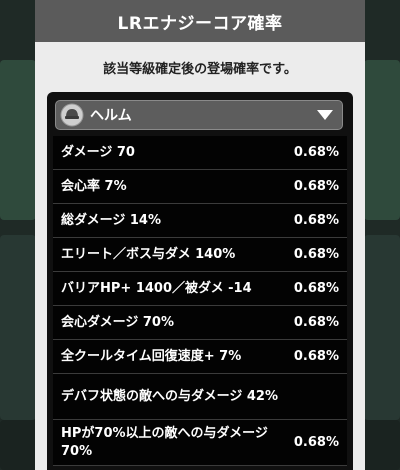 Image resolution: width=400 pixels, height=470 pixels. I want to click on stat-name: デバフ状態の敵への与ダメージ 42%, so click(169, 396).